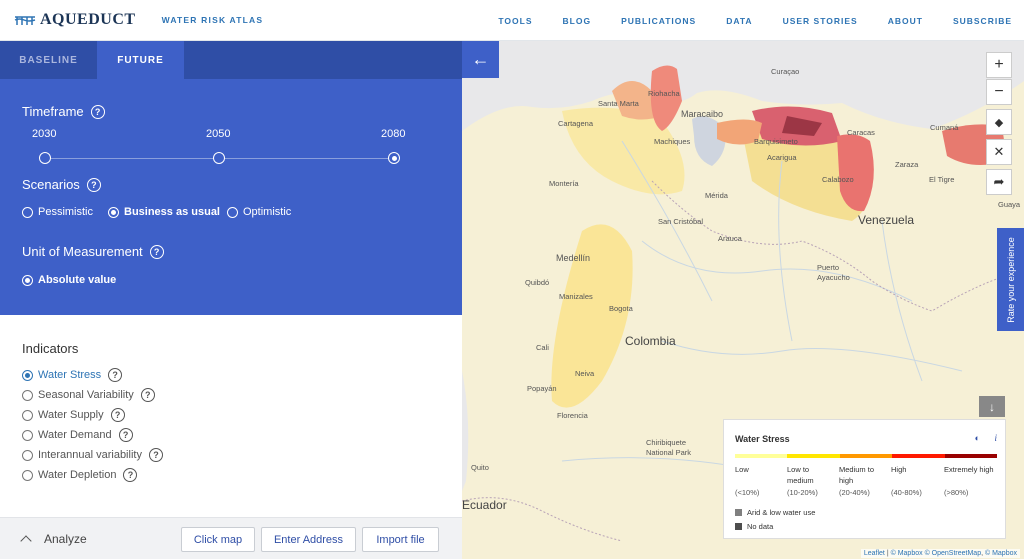 The width and height of the screenshot is (1024, 559). What do you see at coordinates (669, 447) in the screenshot?
I see `map-label-chiribiquete: Chiribiquete National Park` at bounding box center [669, 447].